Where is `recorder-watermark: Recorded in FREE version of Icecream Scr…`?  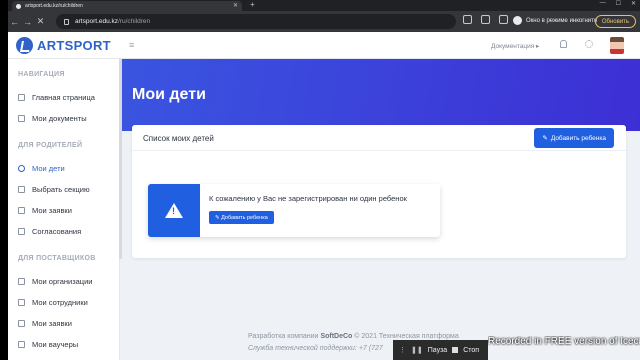
recorder-watermark: Recorded in FREE version of Icecream Scr… is located at coordinates (564, 341).